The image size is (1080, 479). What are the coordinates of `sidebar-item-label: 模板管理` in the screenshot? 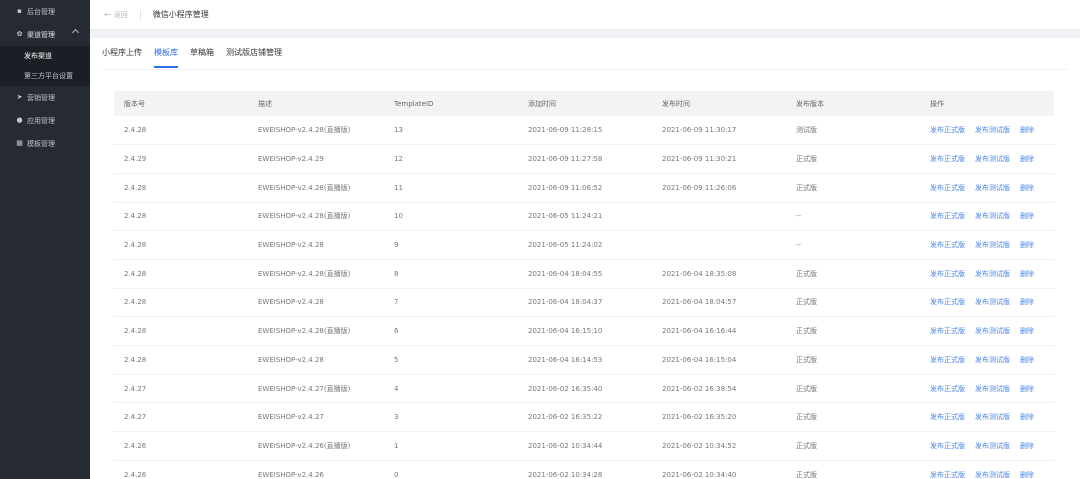 It's located at (41, 143).